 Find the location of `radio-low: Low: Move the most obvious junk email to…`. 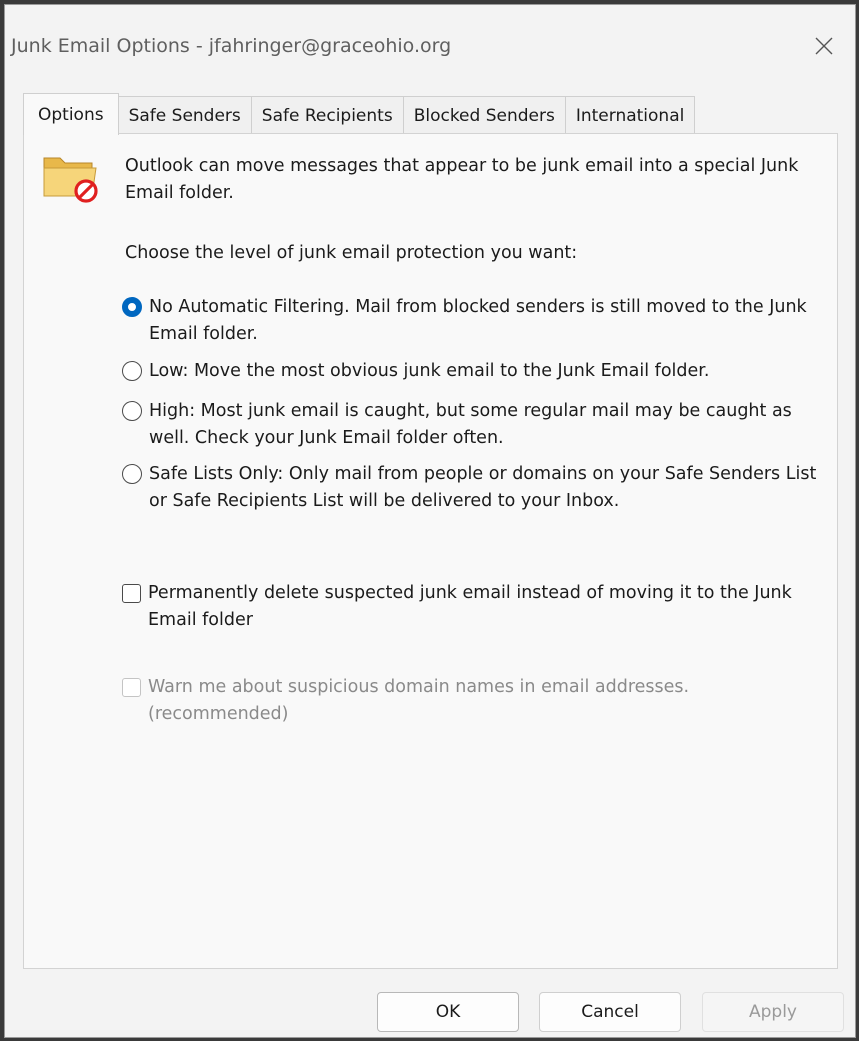

radio-low: Low: Move the most obvious junk email to… is located at coordinates (475, 371).